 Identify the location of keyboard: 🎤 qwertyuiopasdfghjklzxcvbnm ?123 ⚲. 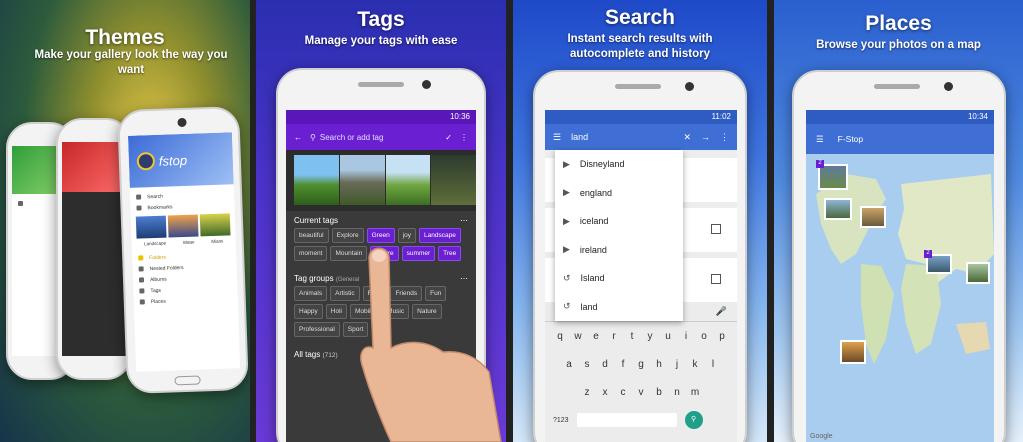
(641, 372).